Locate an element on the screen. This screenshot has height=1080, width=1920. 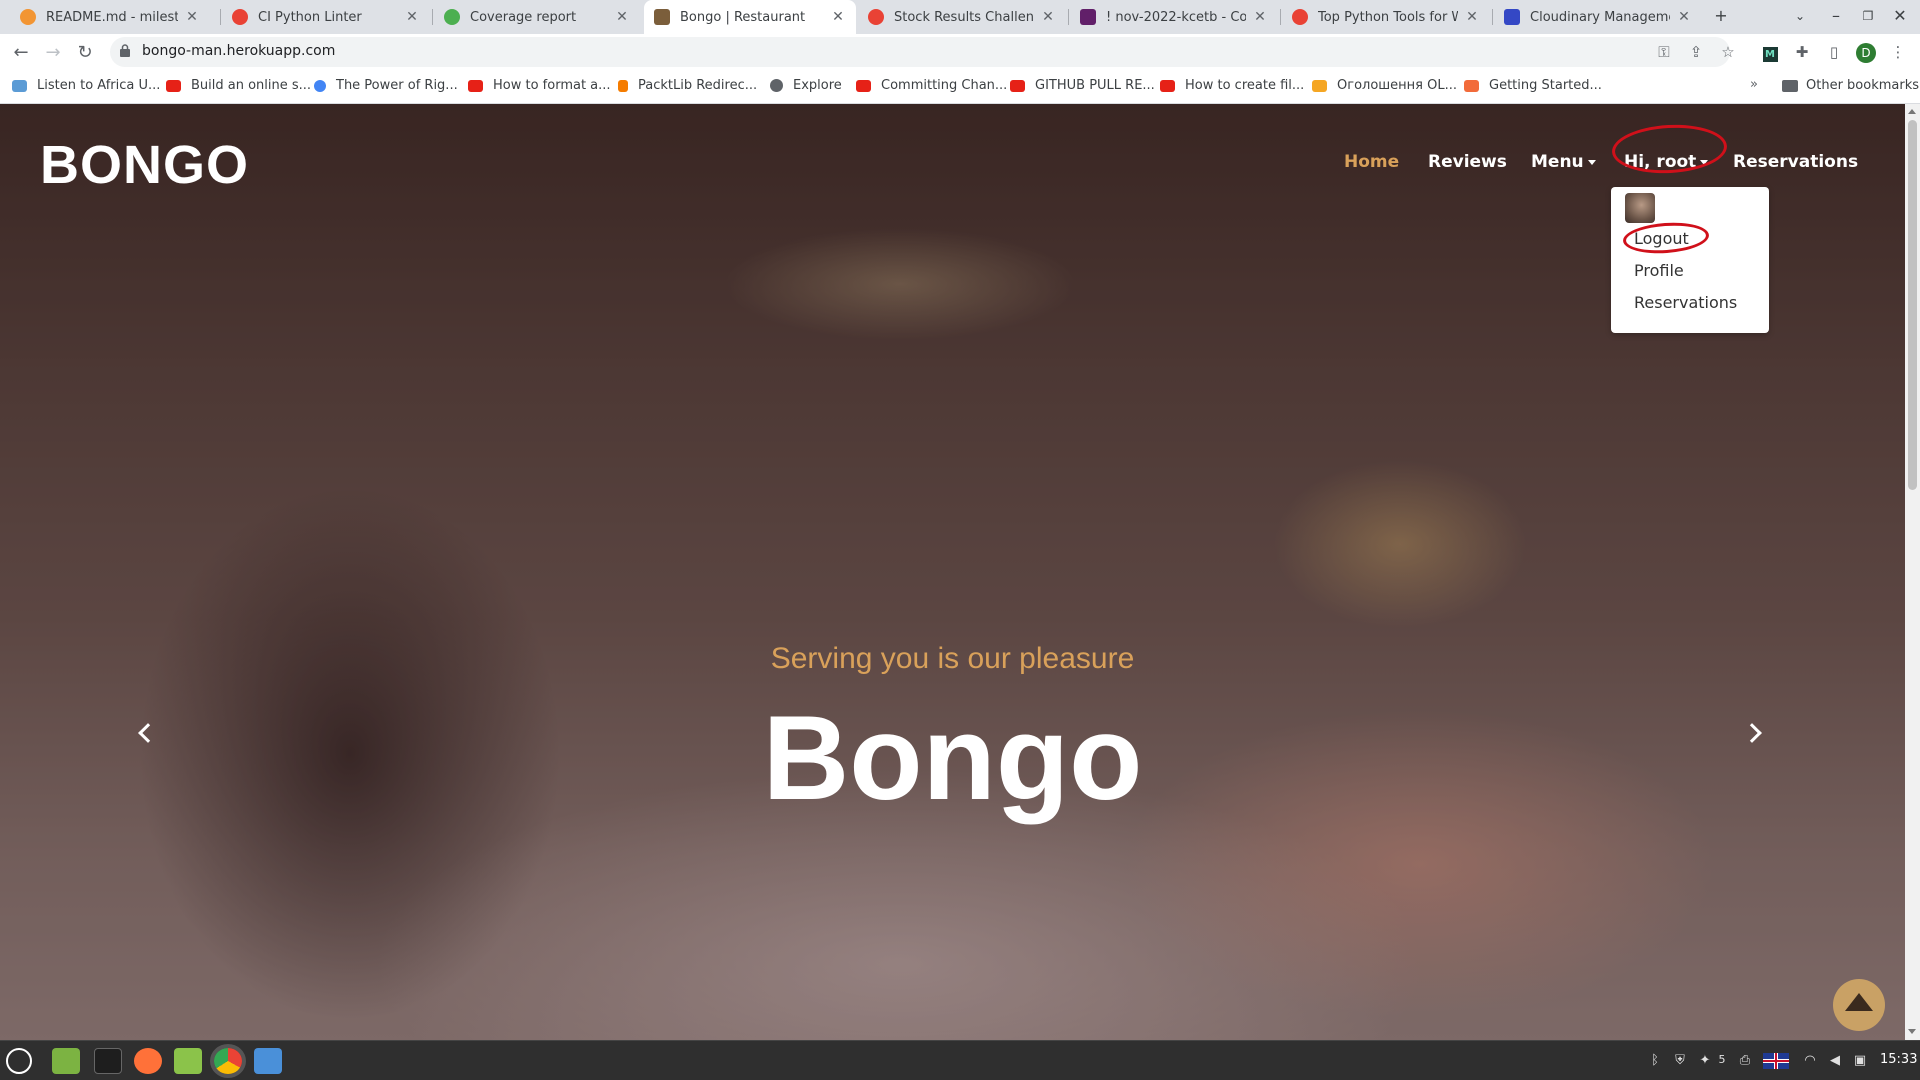
carousel-prev-button is located at coordinates (145, 735).